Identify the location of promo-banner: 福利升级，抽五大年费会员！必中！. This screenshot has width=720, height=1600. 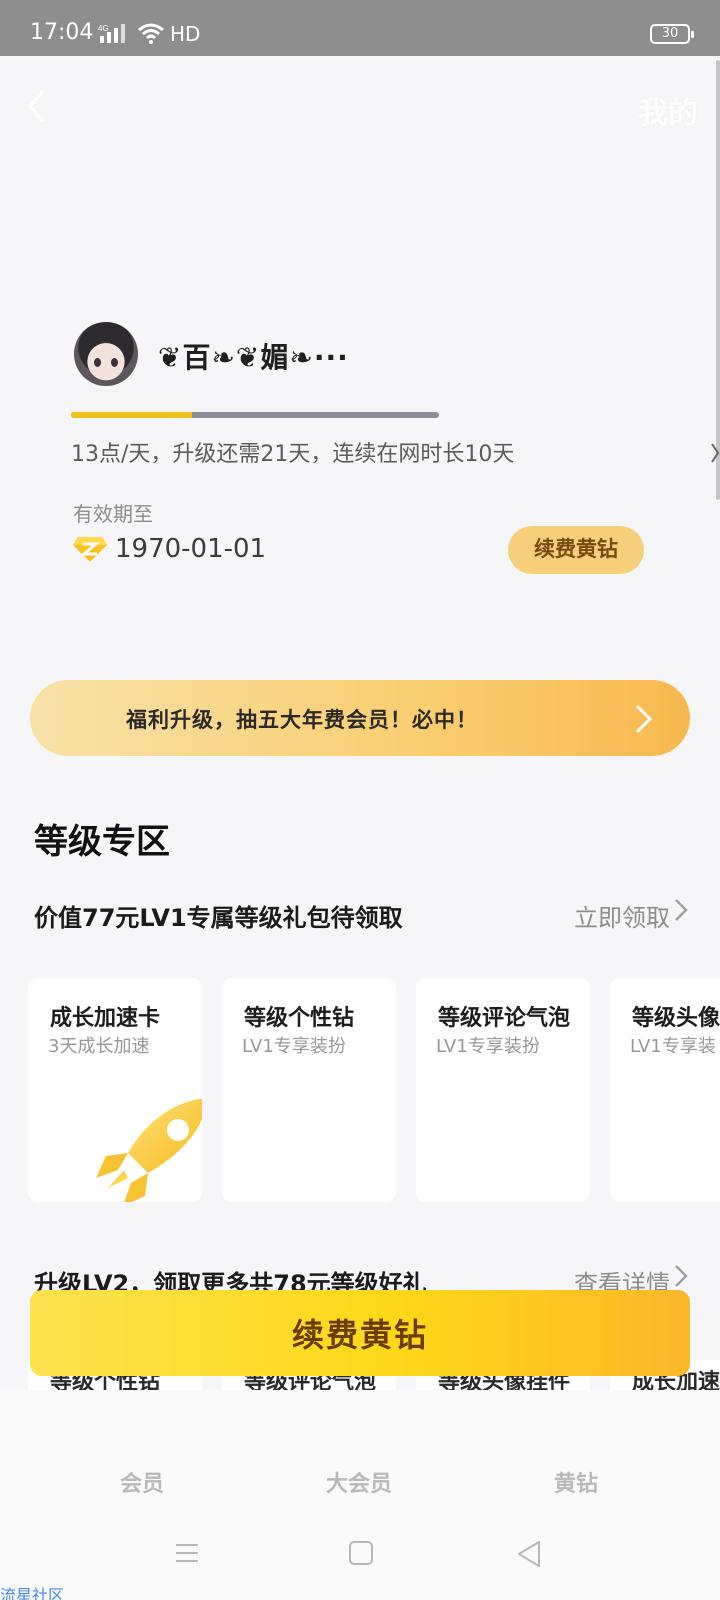
(360, 718).